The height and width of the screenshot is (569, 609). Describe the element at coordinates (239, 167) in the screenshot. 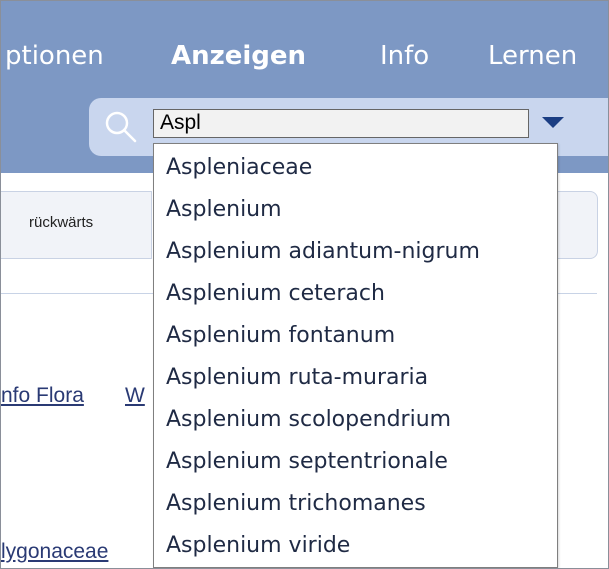

I see `suggestion-item: Aspleniaceae` at that location.